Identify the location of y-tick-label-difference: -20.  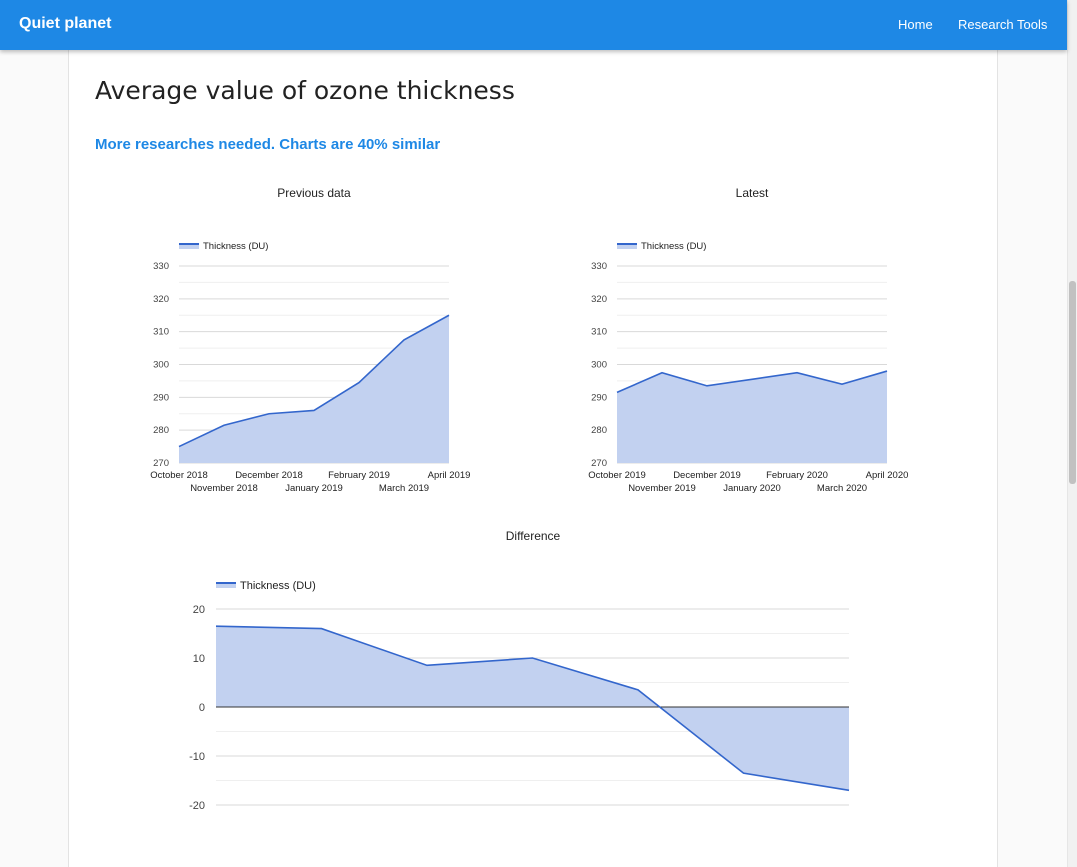
(197, 806).